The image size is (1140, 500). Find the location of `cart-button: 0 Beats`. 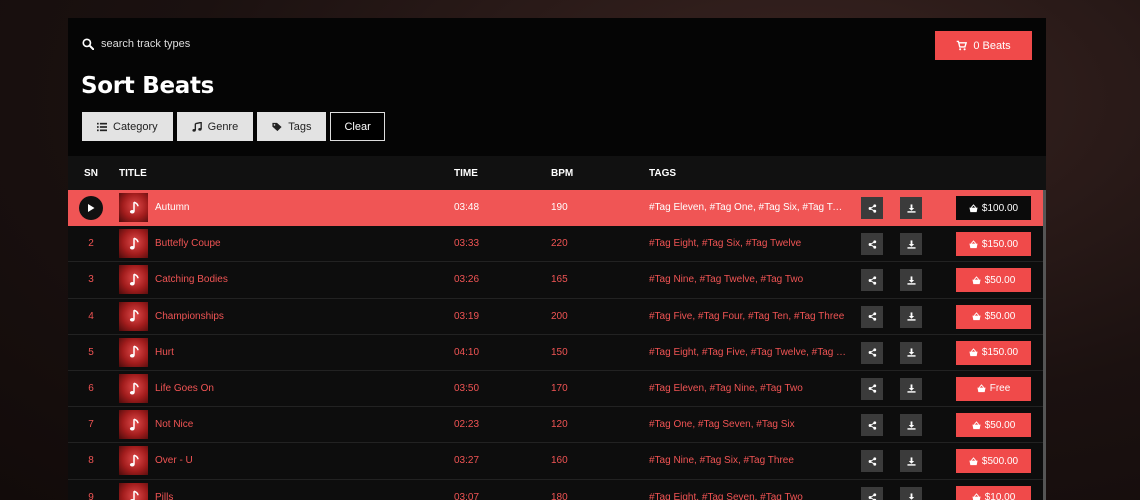

cart-button: 0 Beats is located at coordinates (983, 45).